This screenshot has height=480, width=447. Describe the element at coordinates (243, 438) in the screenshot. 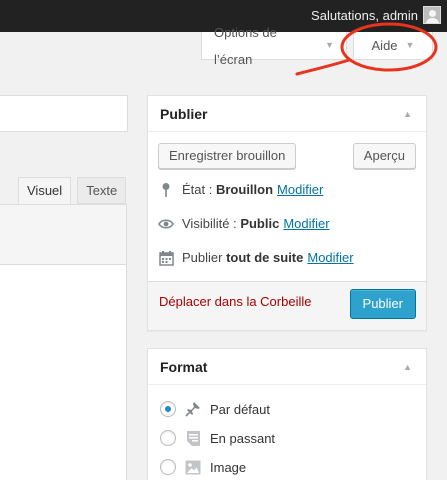

I see `format-label-aside: En passant` at that location.